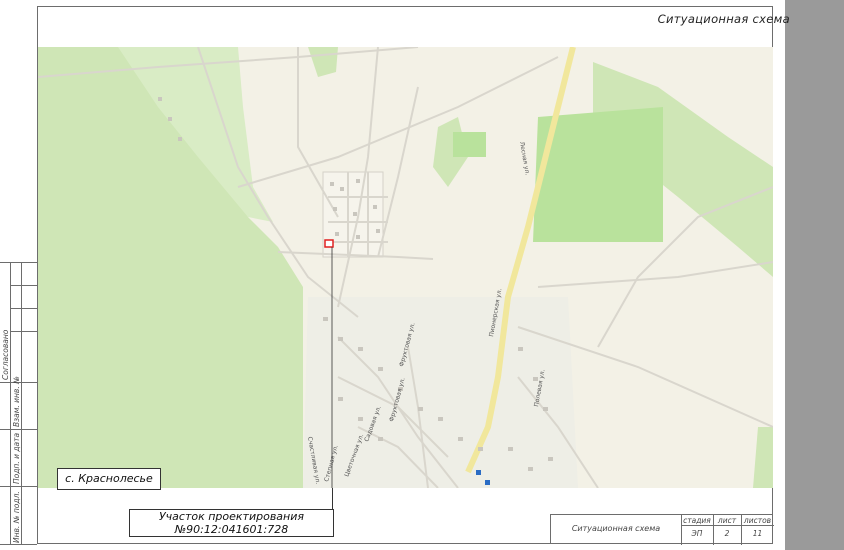  What do you see at coordinates (727, 520) in the screenshot?
I see `sheet-label: лист` at bounding box center [727, 520].